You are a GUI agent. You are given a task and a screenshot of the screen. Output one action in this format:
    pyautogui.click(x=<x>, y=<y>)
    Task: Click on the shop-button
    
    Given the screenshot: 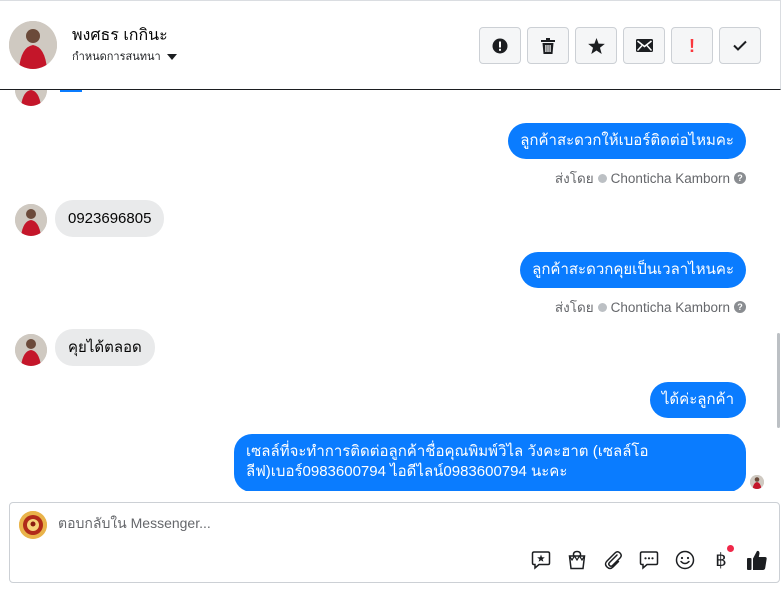 What is the action you would take?
    pyautogui.click(x=577, y=560)
    